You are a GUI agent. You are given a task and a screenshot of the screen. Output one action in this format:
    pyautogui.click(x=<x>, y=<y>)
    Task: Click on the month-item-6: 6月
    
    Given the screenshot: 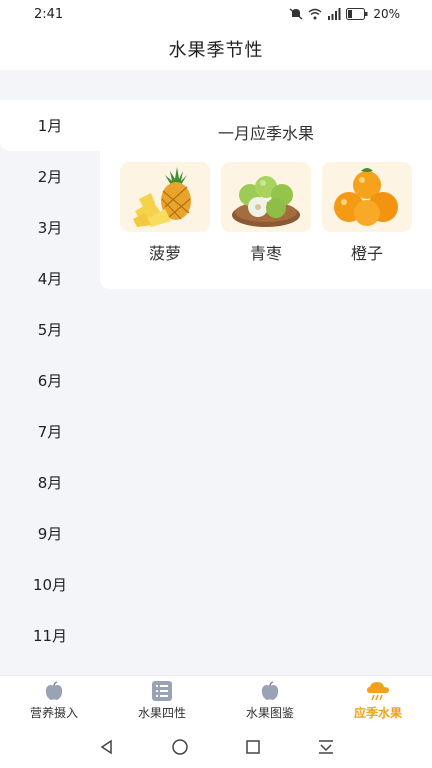 What is the action you would take?
    pyautogui.click(x=50, y=380)
    